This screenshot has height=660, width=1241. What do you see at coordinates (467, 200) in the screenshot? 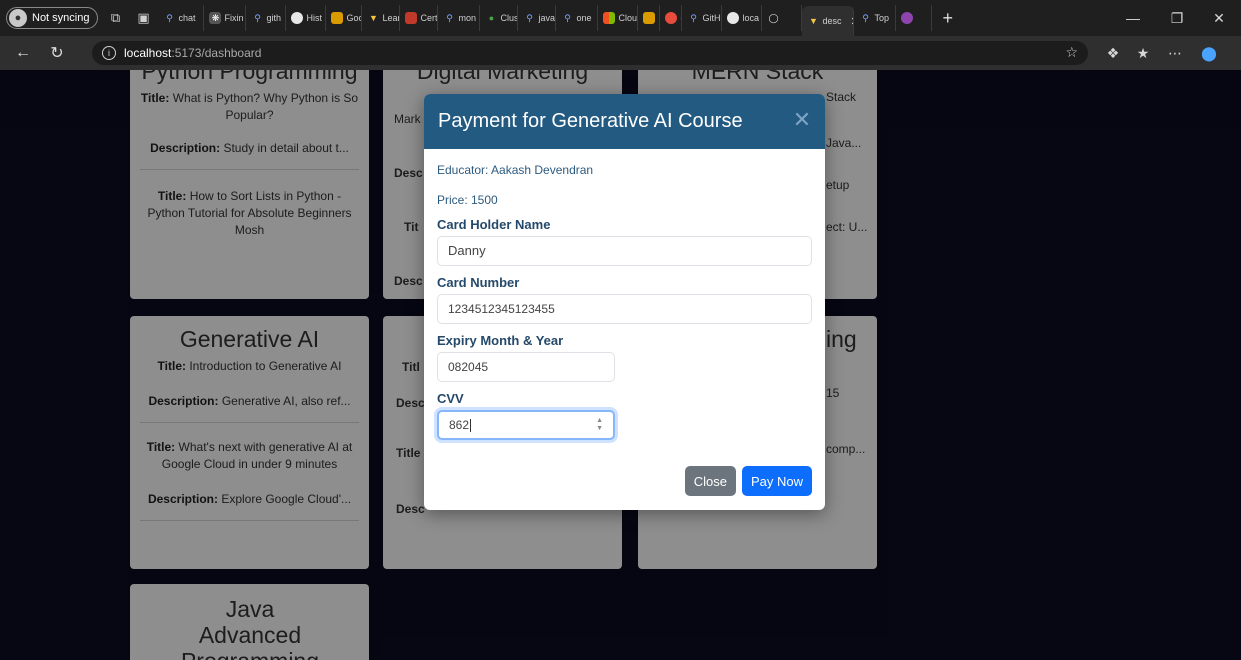
I see `price-text: Price: 1500` at bounding box center [467, 200].